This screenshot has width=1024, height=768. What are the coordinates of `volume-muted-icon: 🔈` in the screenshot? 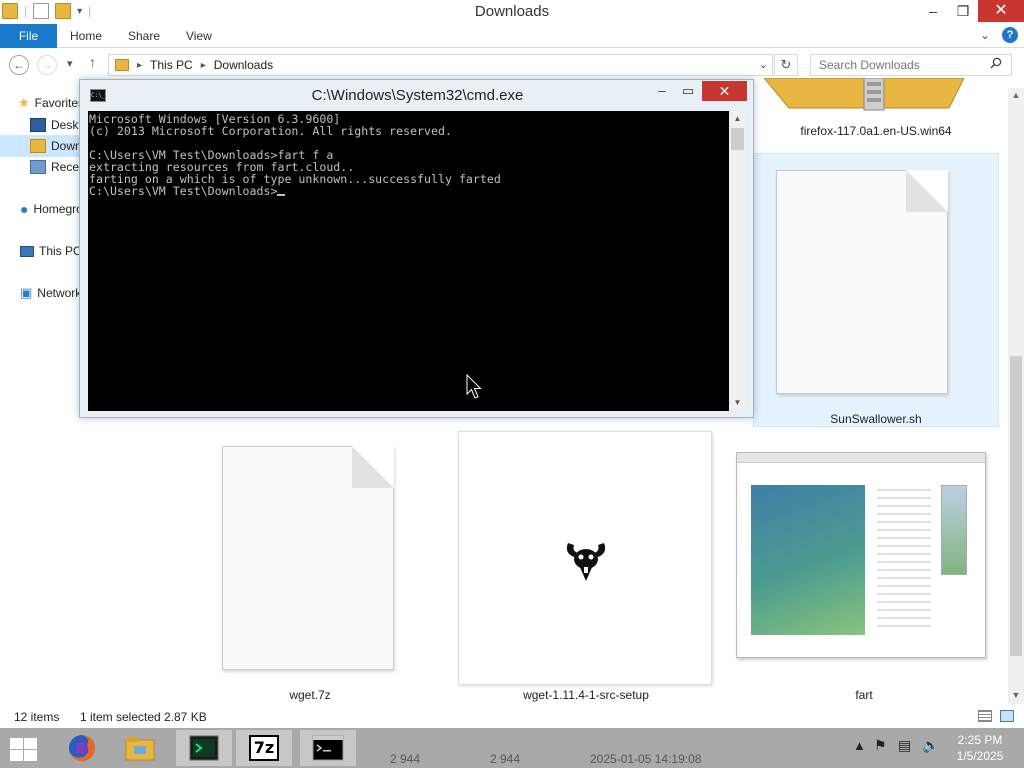 It's located at (930, 745).